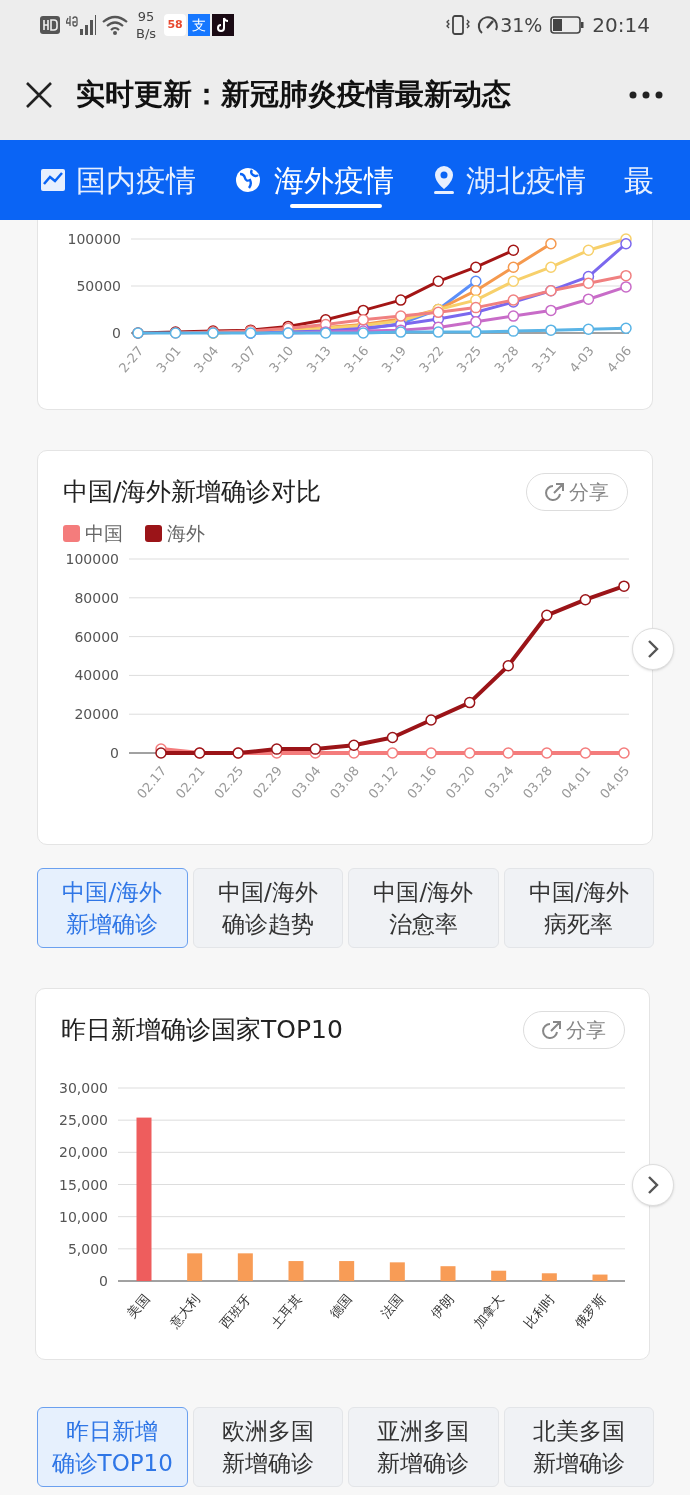  I want to click on axis-label: 加拿大, so click(488, 1311).